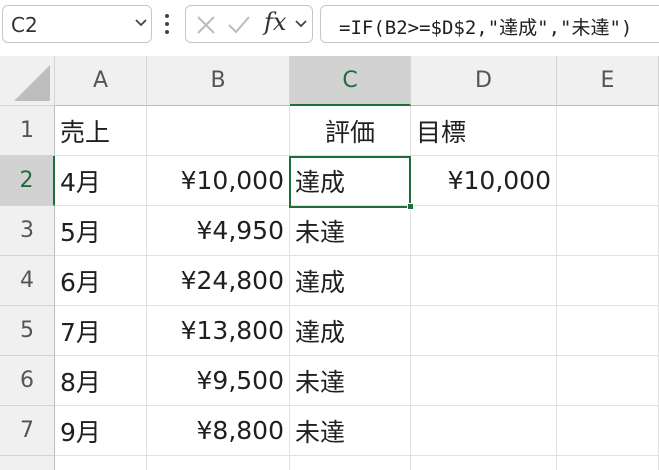  Describe the element at coordinates (484, 331) in the screenshot. I see `cell-d5` at that location.